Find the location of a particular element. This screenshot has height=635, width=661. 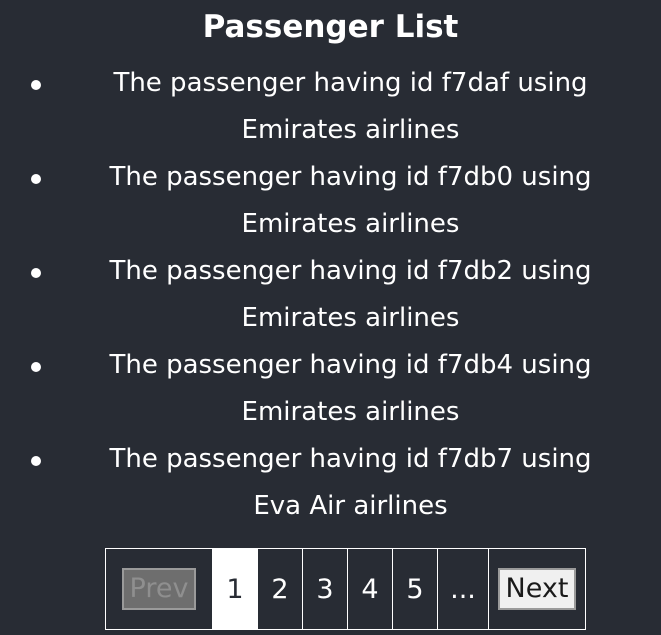

prev-button: Prev is located at coordinates (159, 589).